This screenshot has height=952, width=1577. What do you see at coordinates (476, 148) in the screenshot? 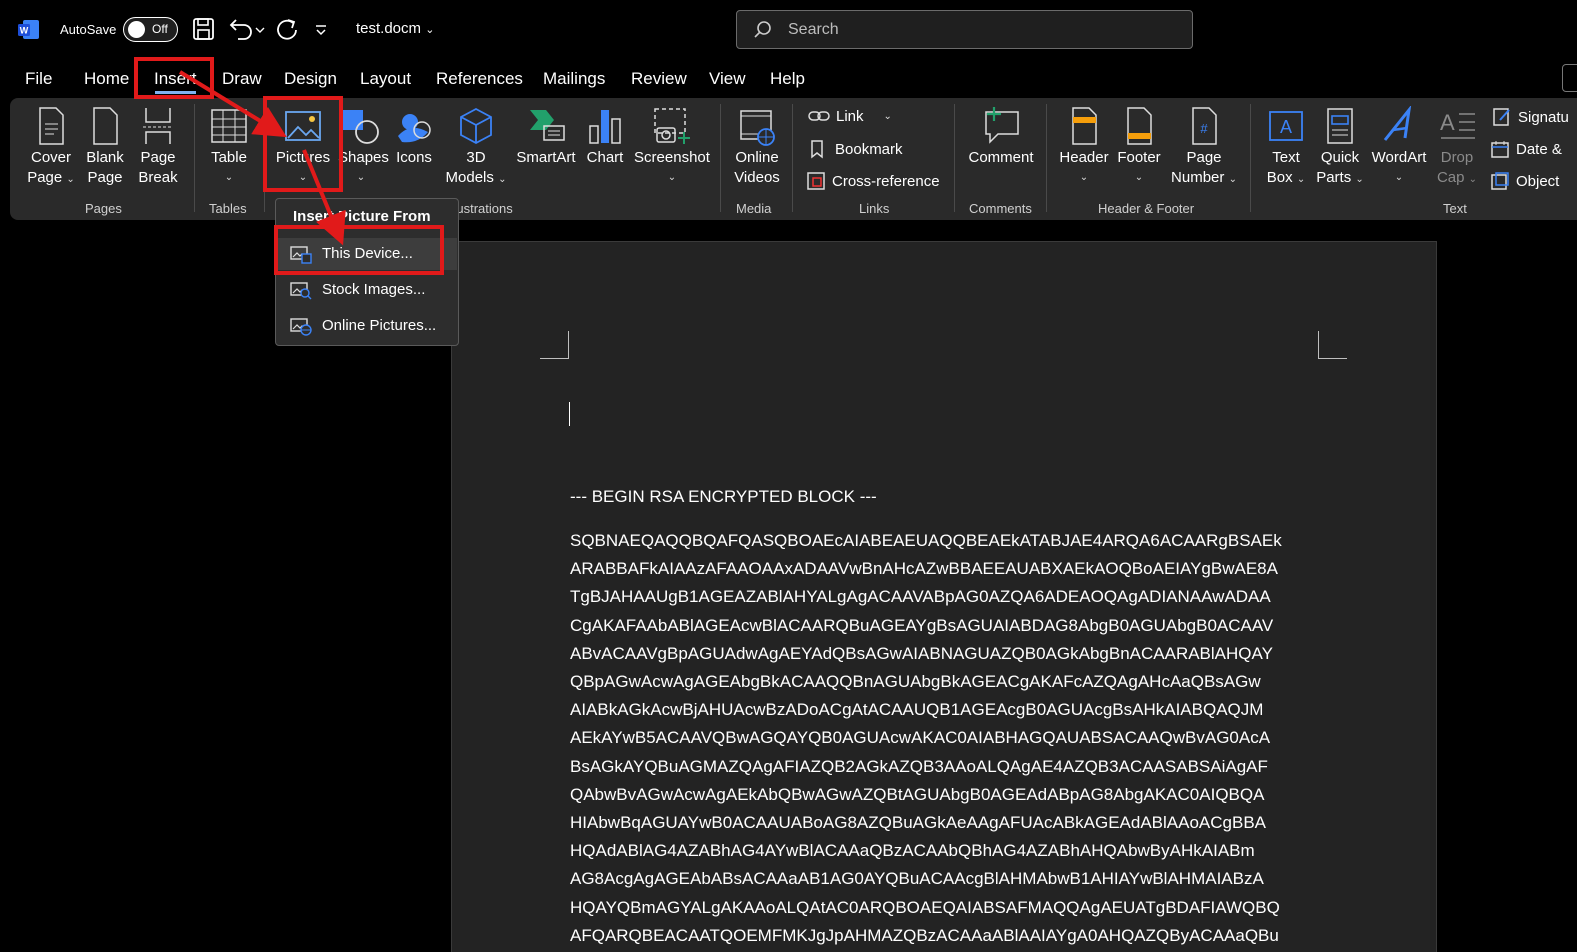
I see `3d-models-button: 3D Models ⌄` at bounding box center [476, 148].